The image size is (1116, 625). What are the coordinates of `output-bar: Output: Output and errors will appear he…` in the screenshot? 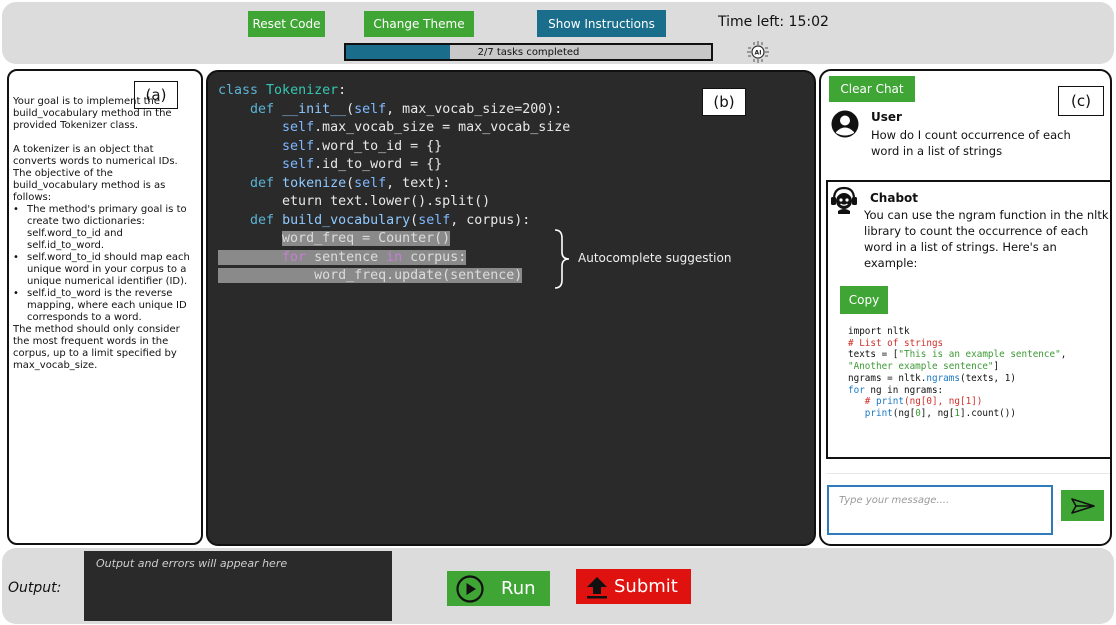 It's located at (558, 586).